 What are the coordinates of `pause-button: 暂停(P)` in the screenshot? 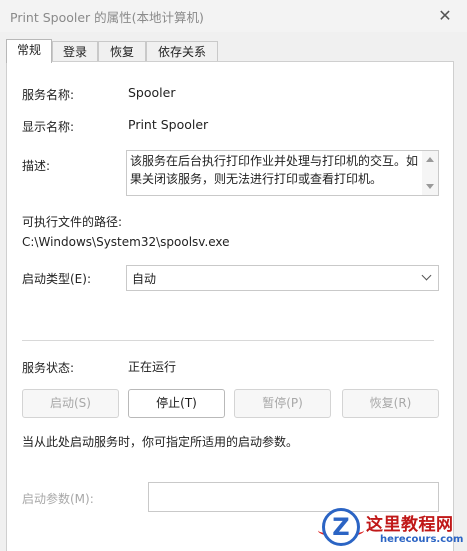 It's located at (282, 403).